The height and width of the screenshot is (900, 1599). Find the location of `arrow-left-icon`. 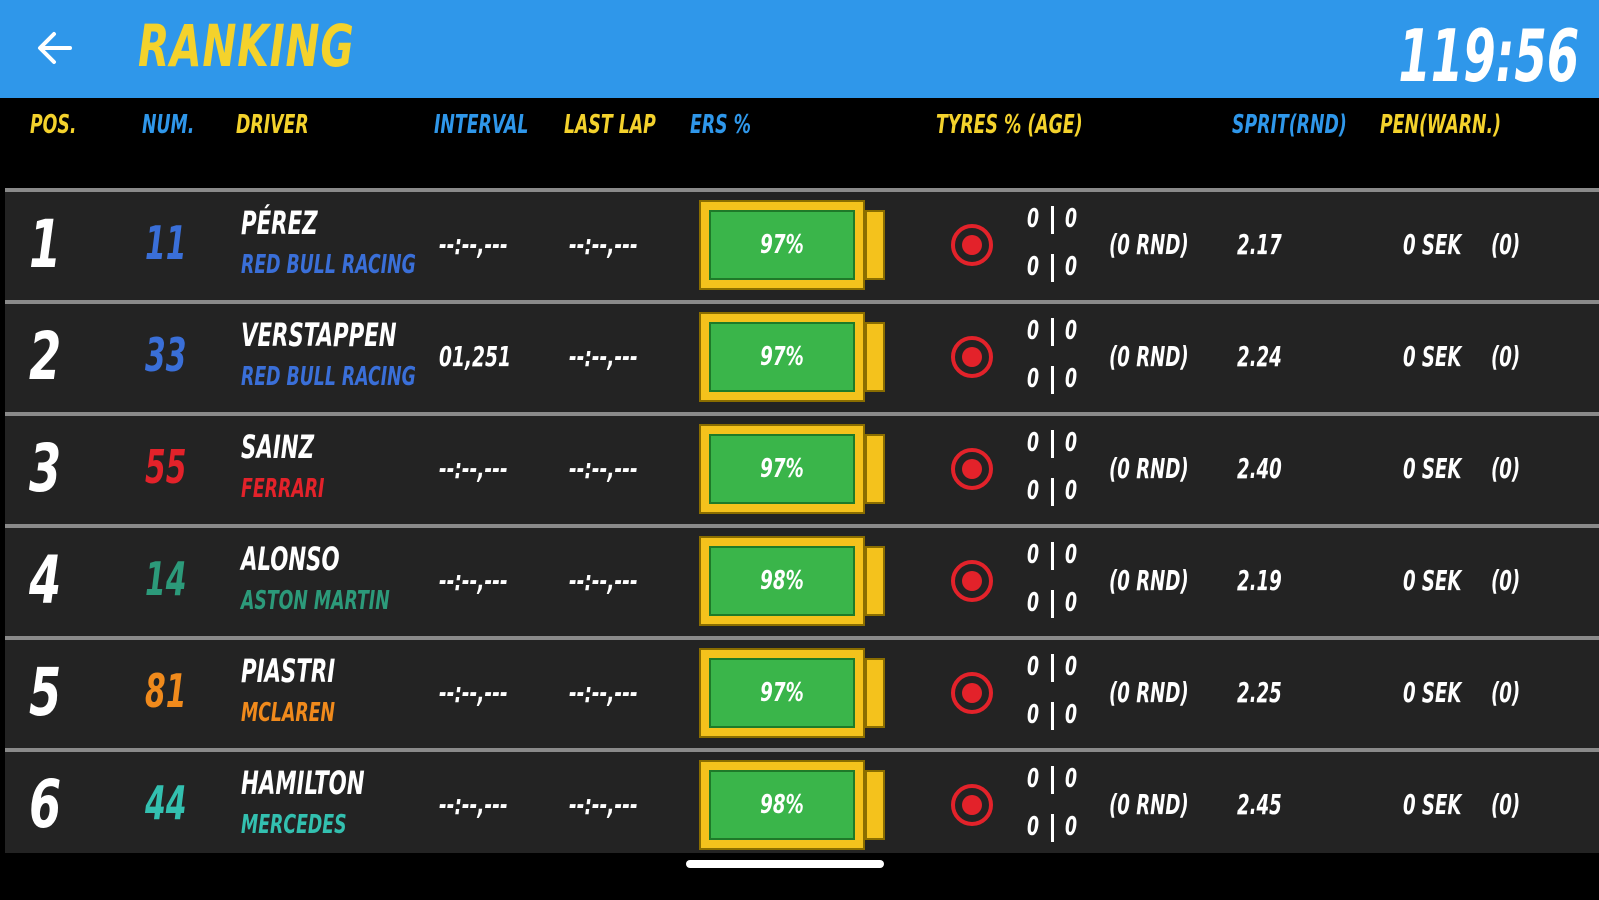

arrow-left-icon is located at coordinates (55, 48).